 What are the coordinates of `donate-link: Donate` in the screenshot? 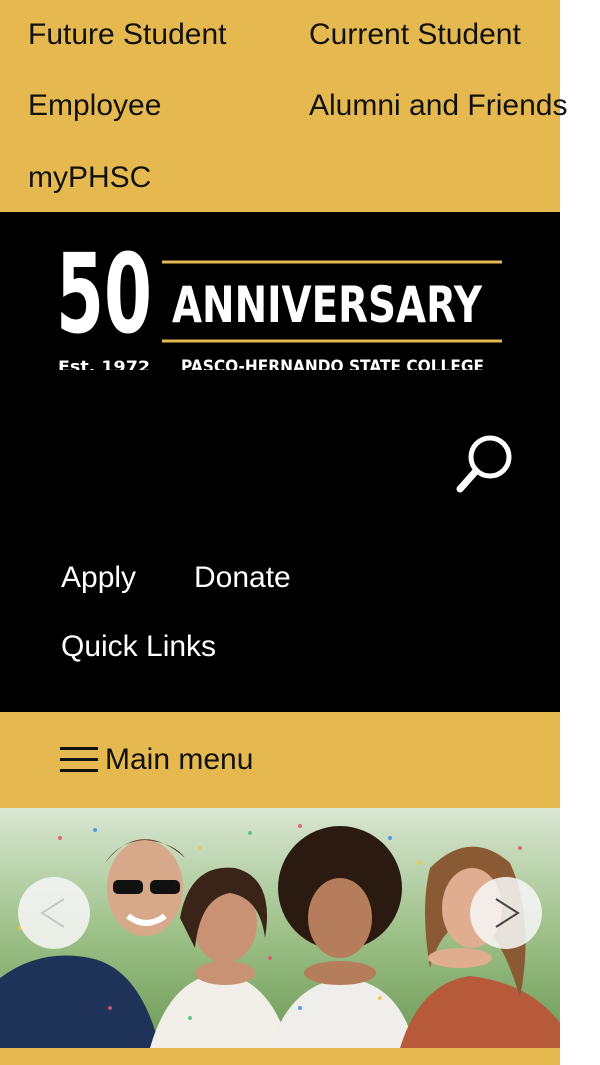 It's located at (242, 578).